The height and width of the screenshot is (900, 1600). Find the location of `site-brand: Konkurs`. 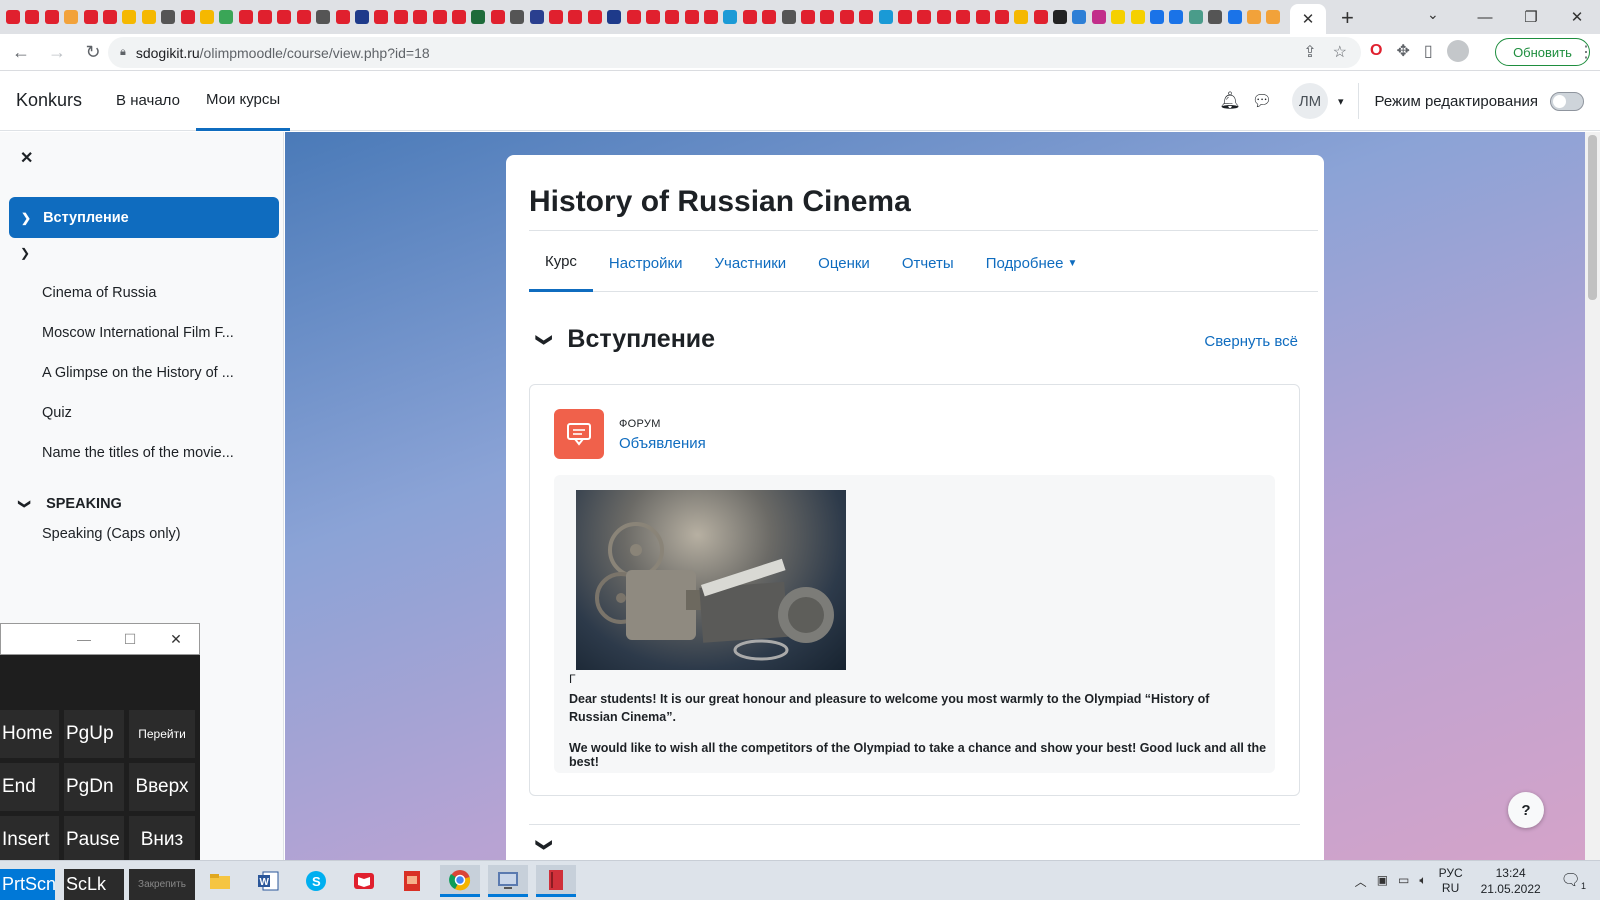

site-brand: Konkurs is located at coordinates (49, 100).